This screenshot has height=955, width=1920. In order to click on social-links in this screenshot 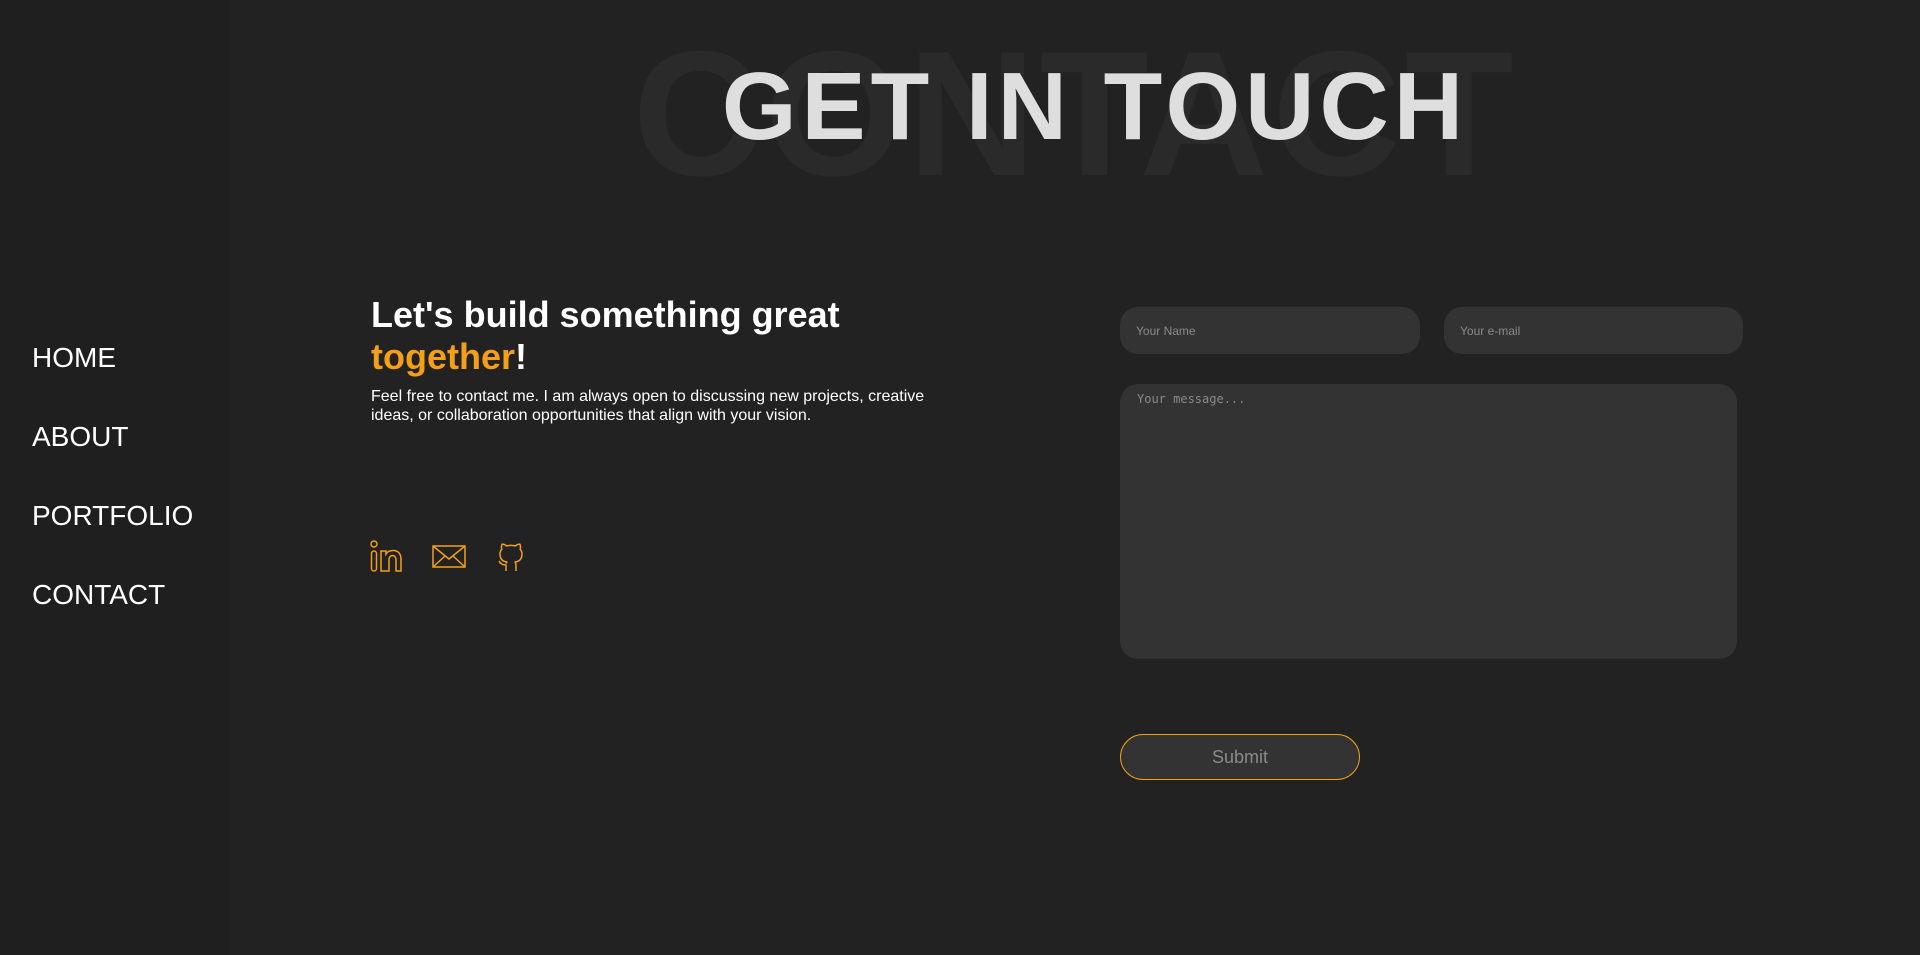, I will do `click(449, 556)`.